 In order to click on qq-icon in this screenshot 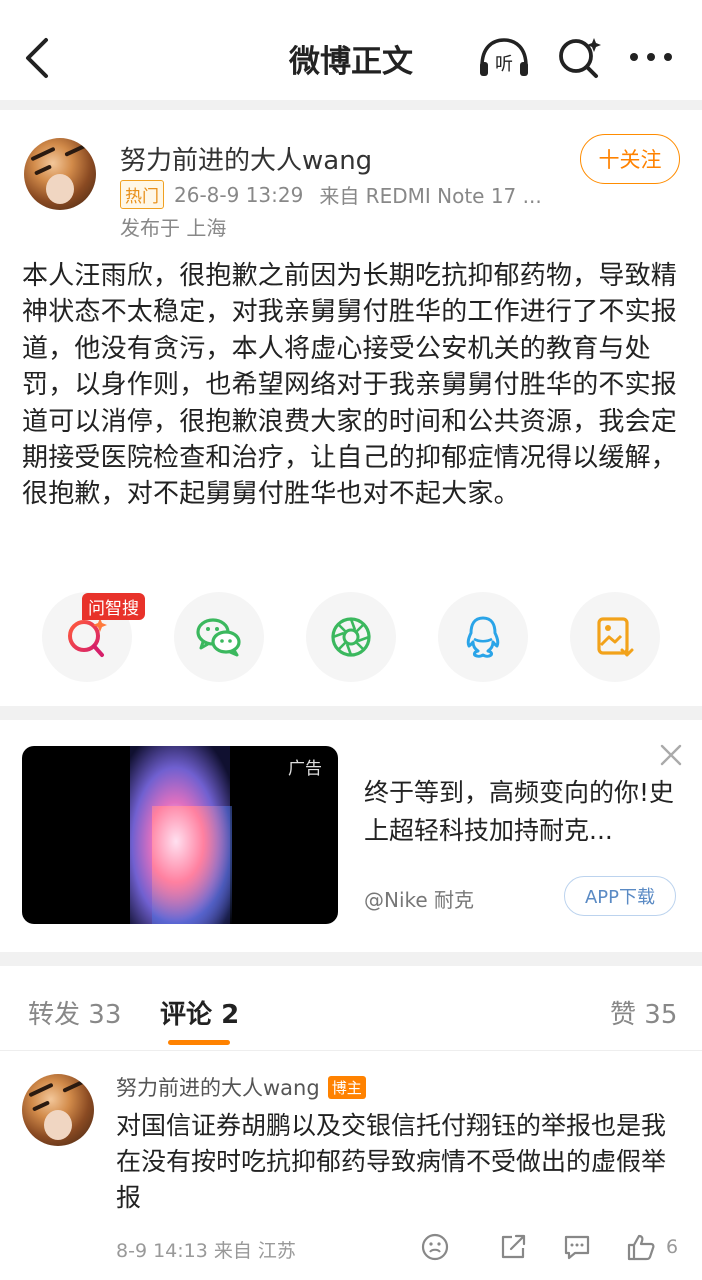, I will do `click(483, 637)`.